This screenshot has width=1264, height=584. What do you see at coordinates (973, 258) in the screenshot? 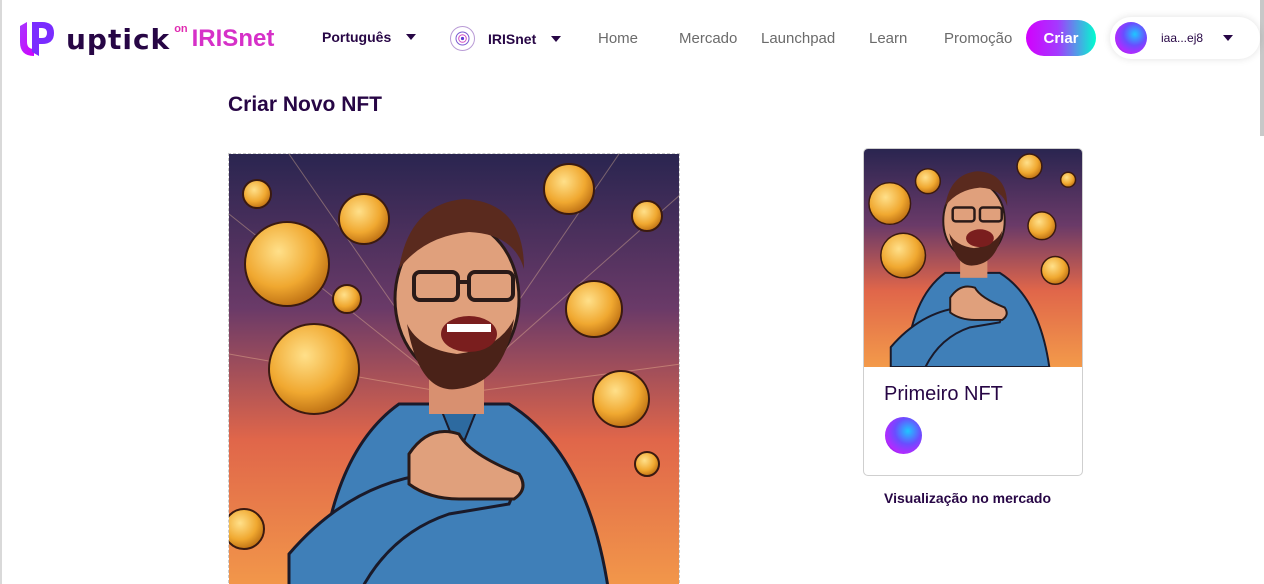
I see `nft-preview-image` at bounding box center [973, 258].